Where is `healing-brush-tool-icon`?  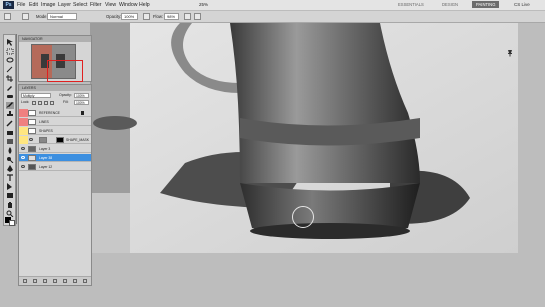 healing-brush-tool-icon is located at coordinates (10, 96).